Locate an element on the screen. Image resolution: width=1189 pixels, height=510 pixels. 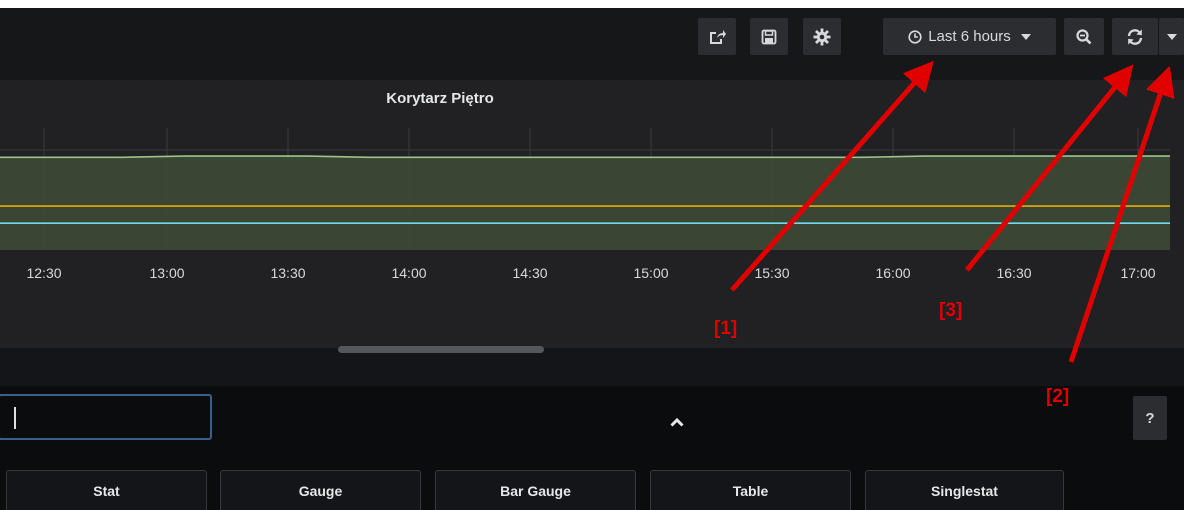
viz-option-singlestat: Singlestat is located at coordinates (964, 490).